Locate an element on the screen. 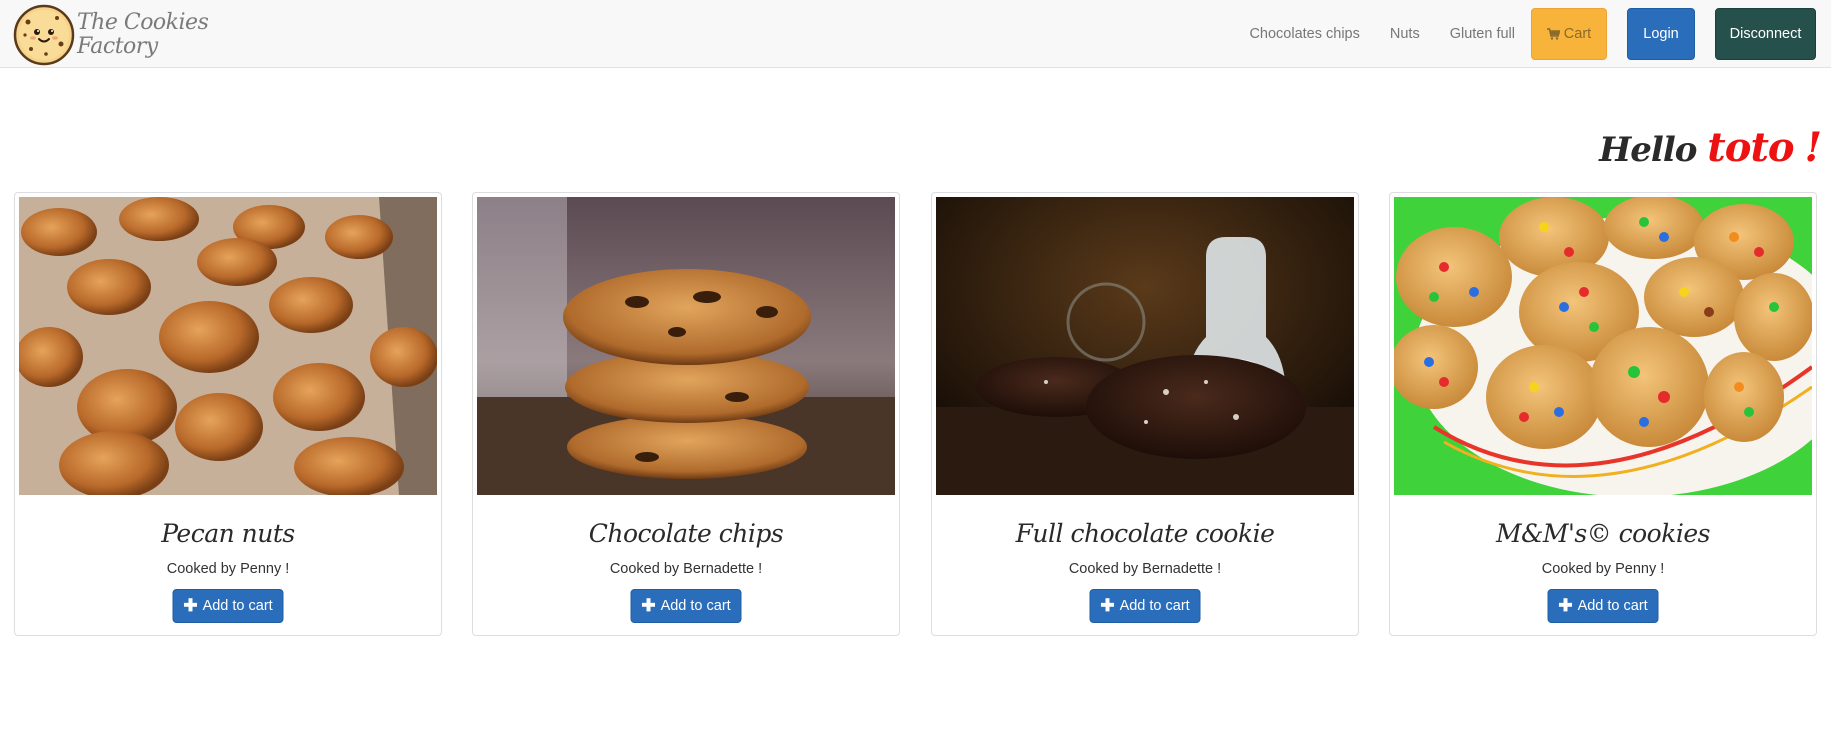 This screenshot has width=1831, height=733. disconnect-button: Disconnect is located at coordinates (1765, 34).